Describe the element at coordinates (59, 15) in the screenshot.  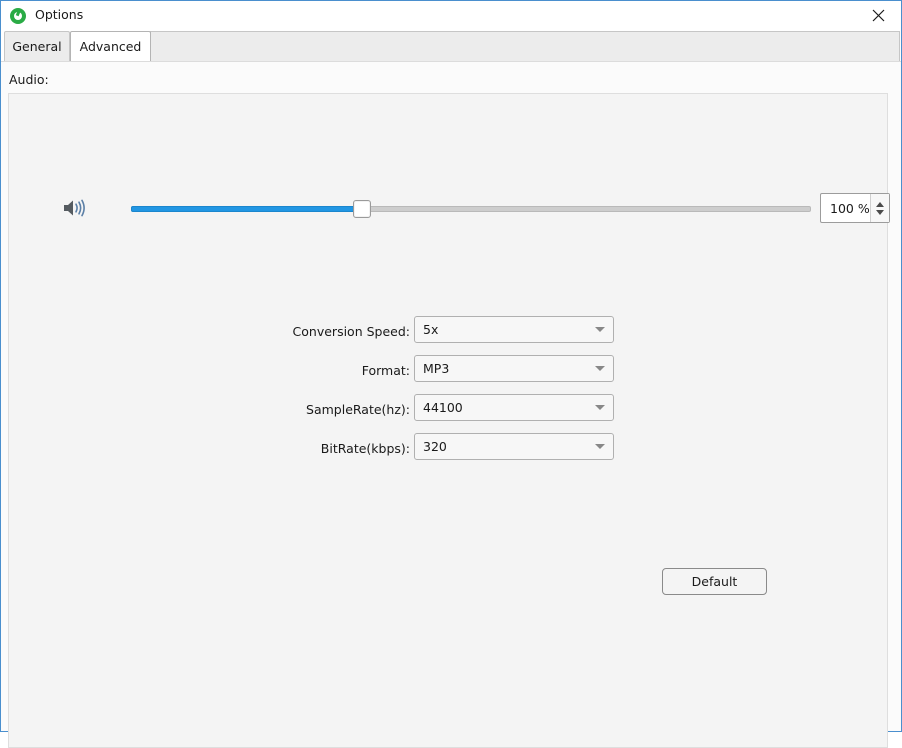
I see `window-title: Options` at that location.